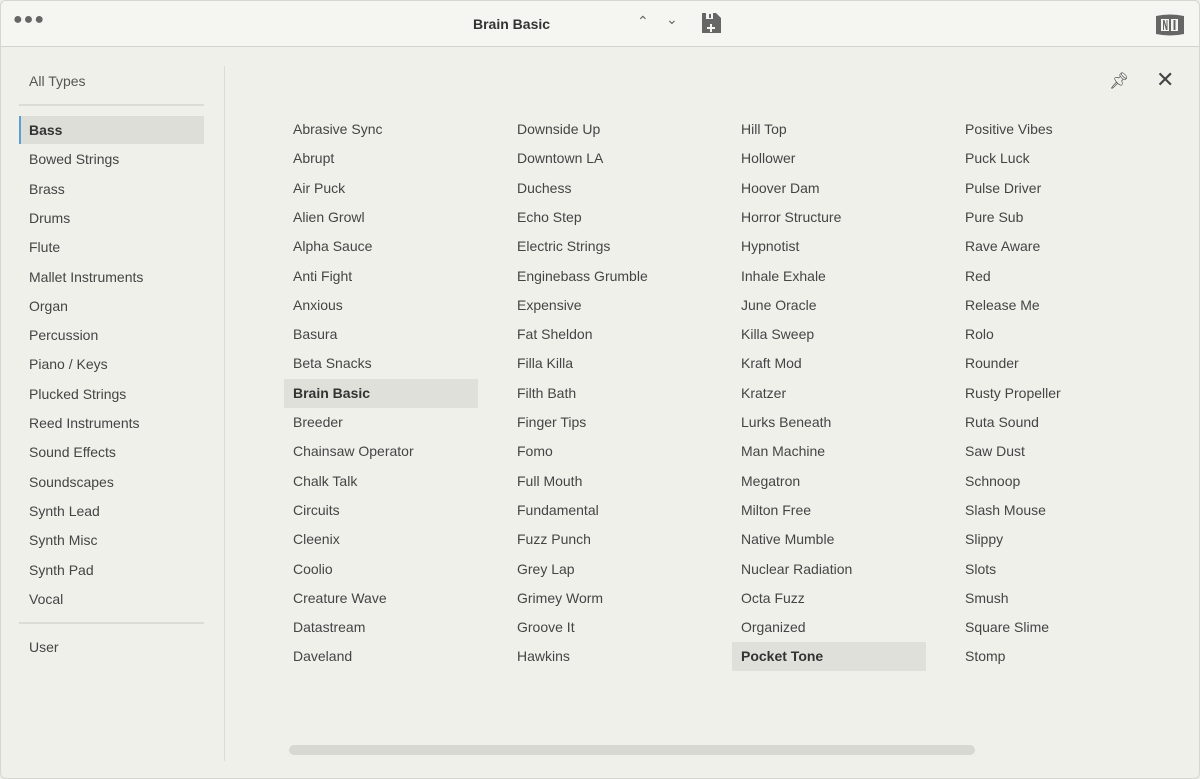  Describe the element at coordinates (605, 627) in the screenshot. I see `preset-item: Groove It` at that location.